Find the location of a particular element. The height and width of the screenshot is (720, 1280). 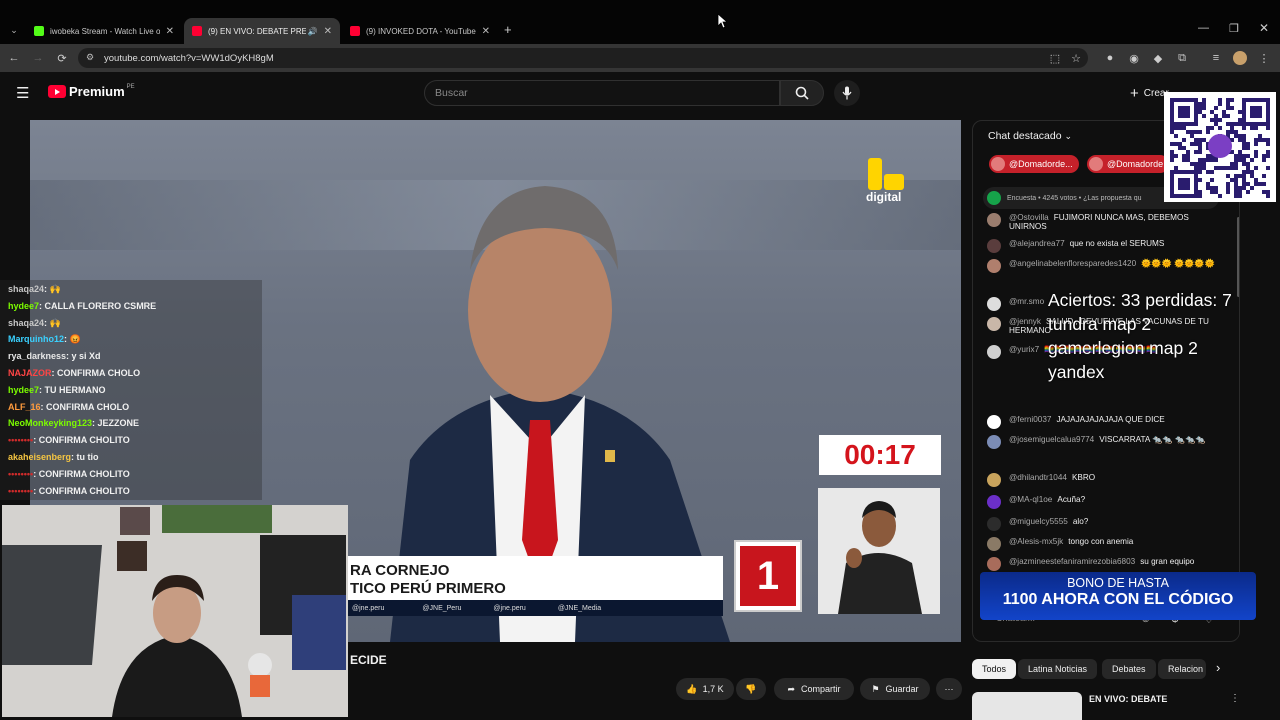

share-label: Compartir is located at coordinates (821, 689).